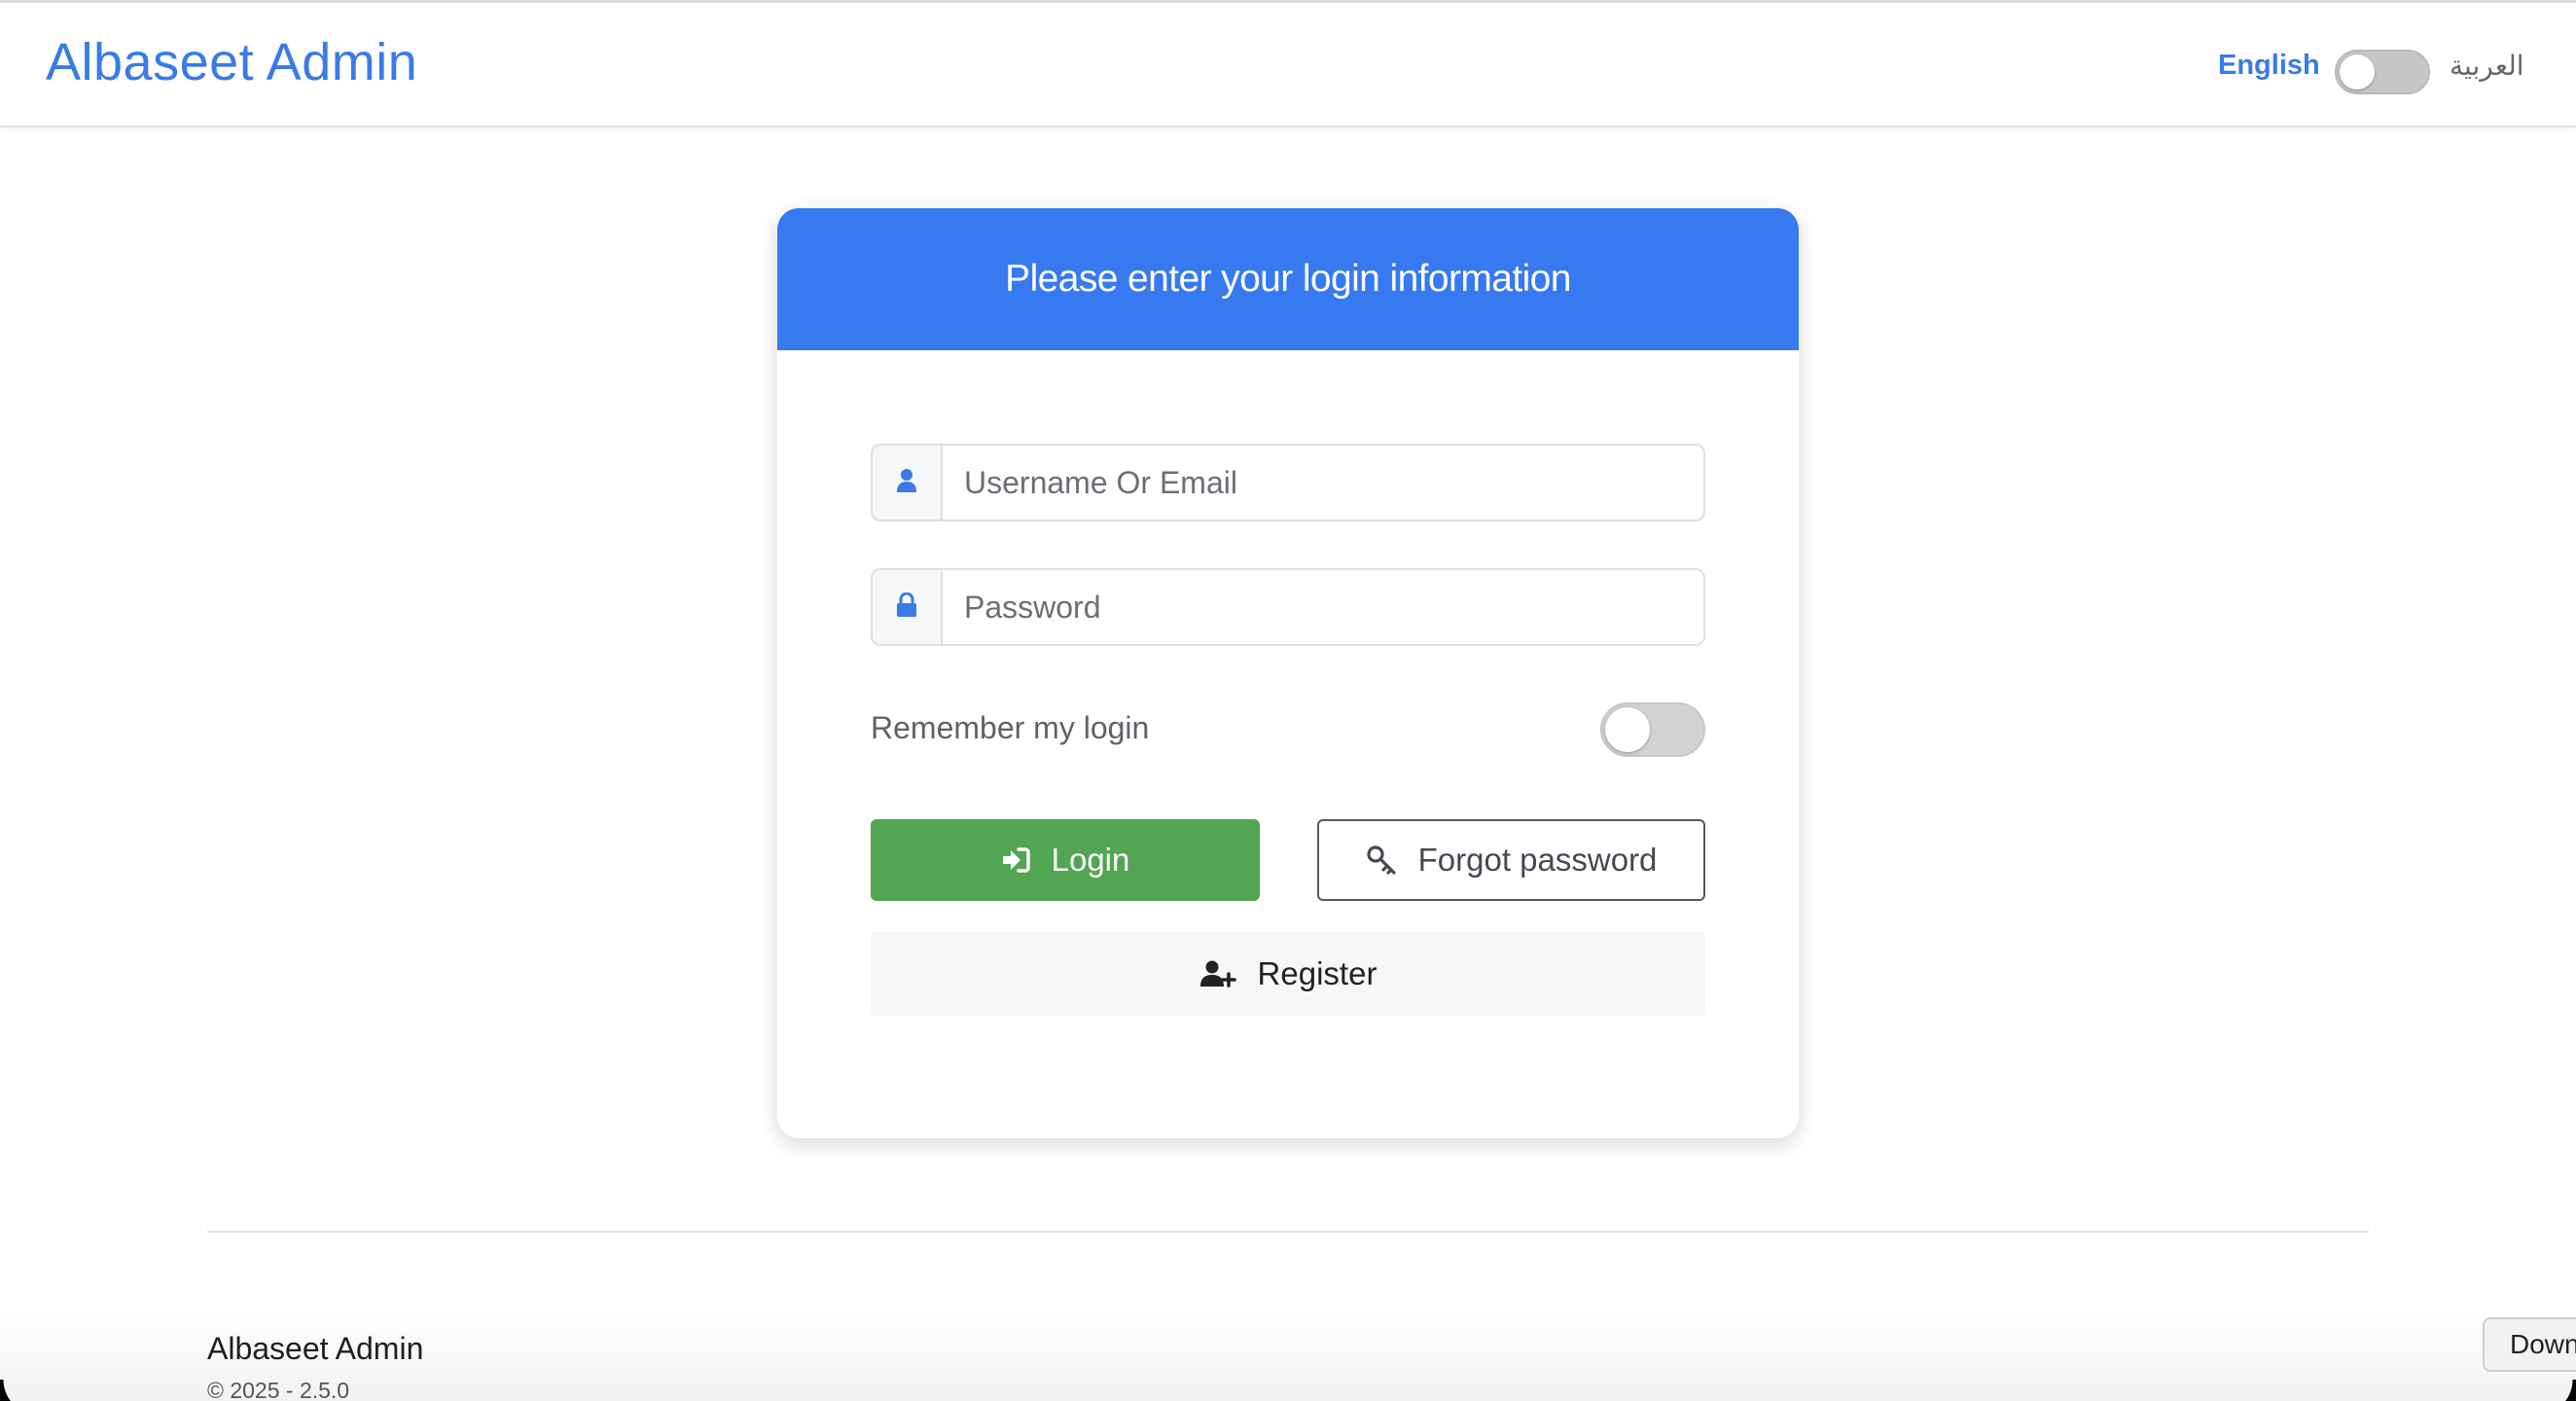 Image resolution: width=2576 pixels, height=1401 pixels. What do you see at coordinates (278, 1389) in the screenshot?
I see `footer-version: © 2025 - 2.5.0` at bounding box center [278, 1389].